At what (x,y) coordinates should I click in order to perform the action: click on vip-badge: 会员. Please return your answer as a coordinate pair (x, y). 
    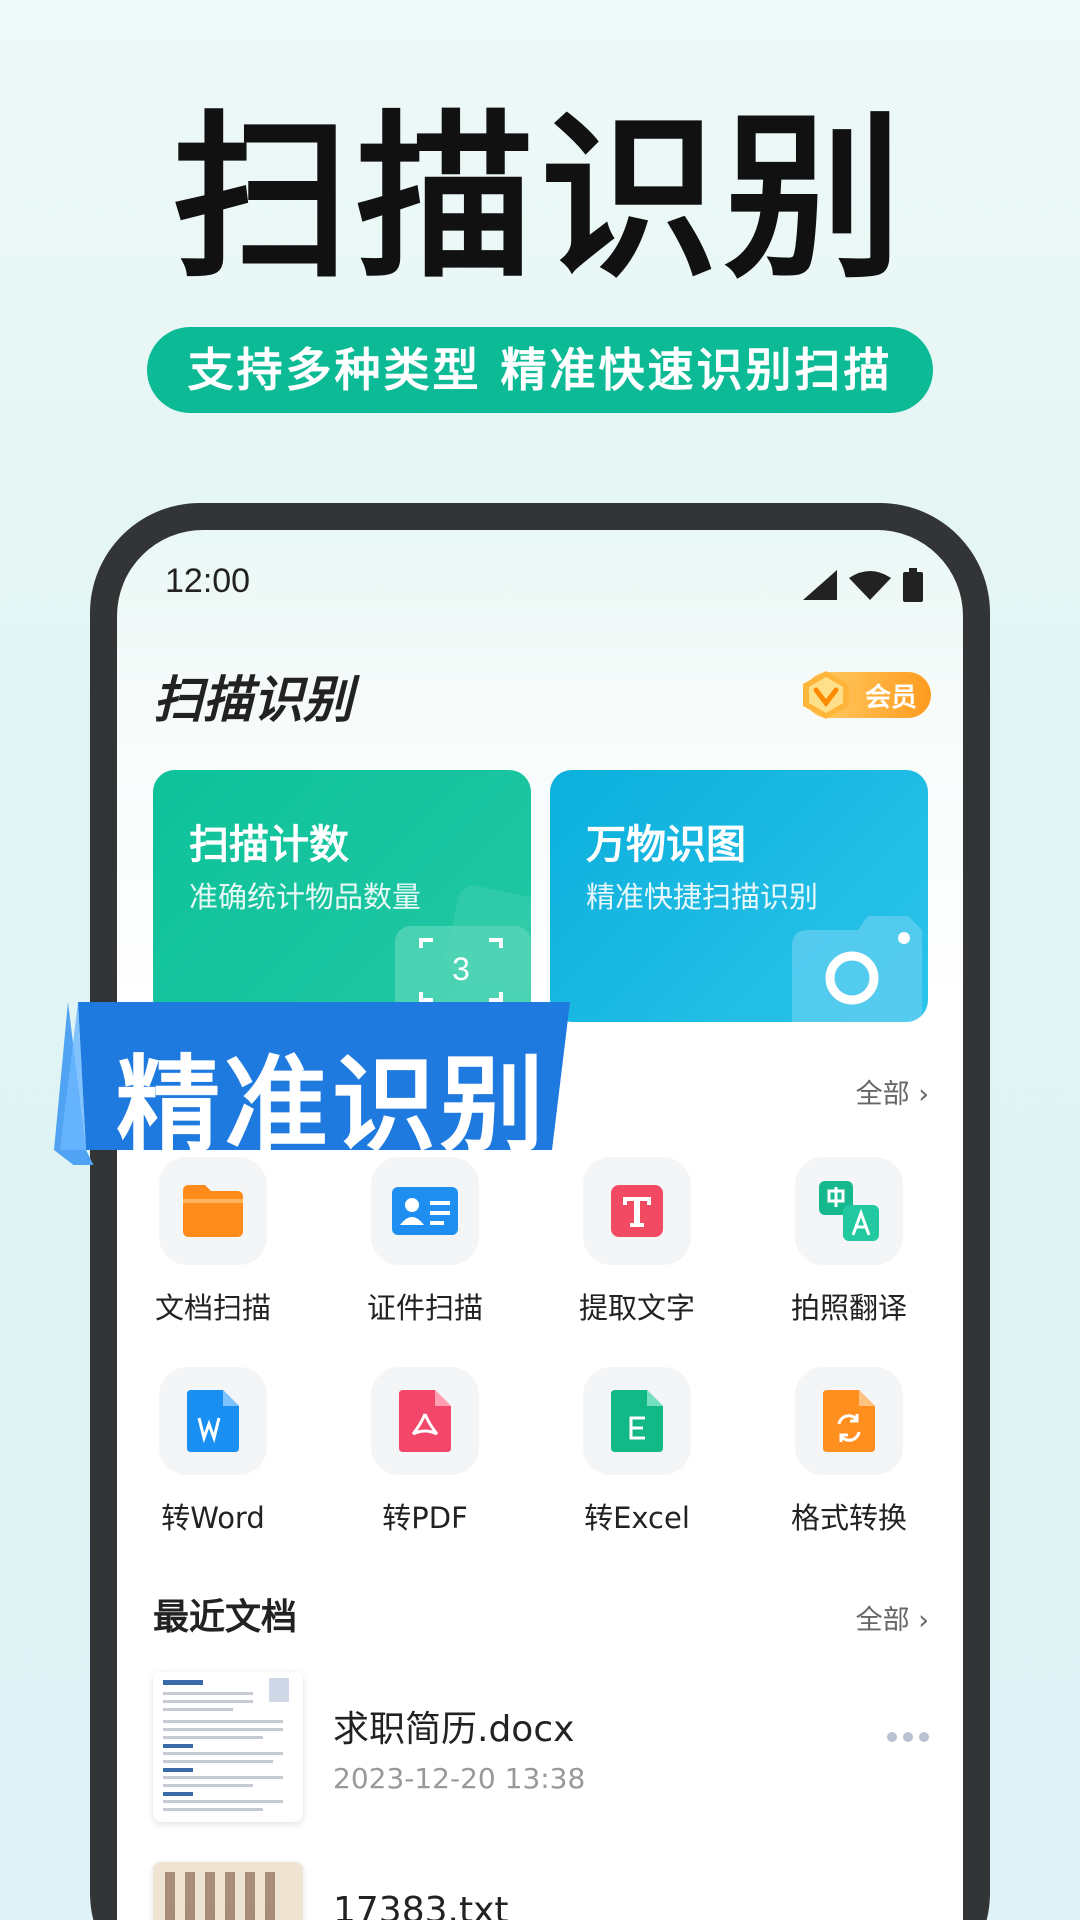
    Looking at the image, I should click on (867, 695).